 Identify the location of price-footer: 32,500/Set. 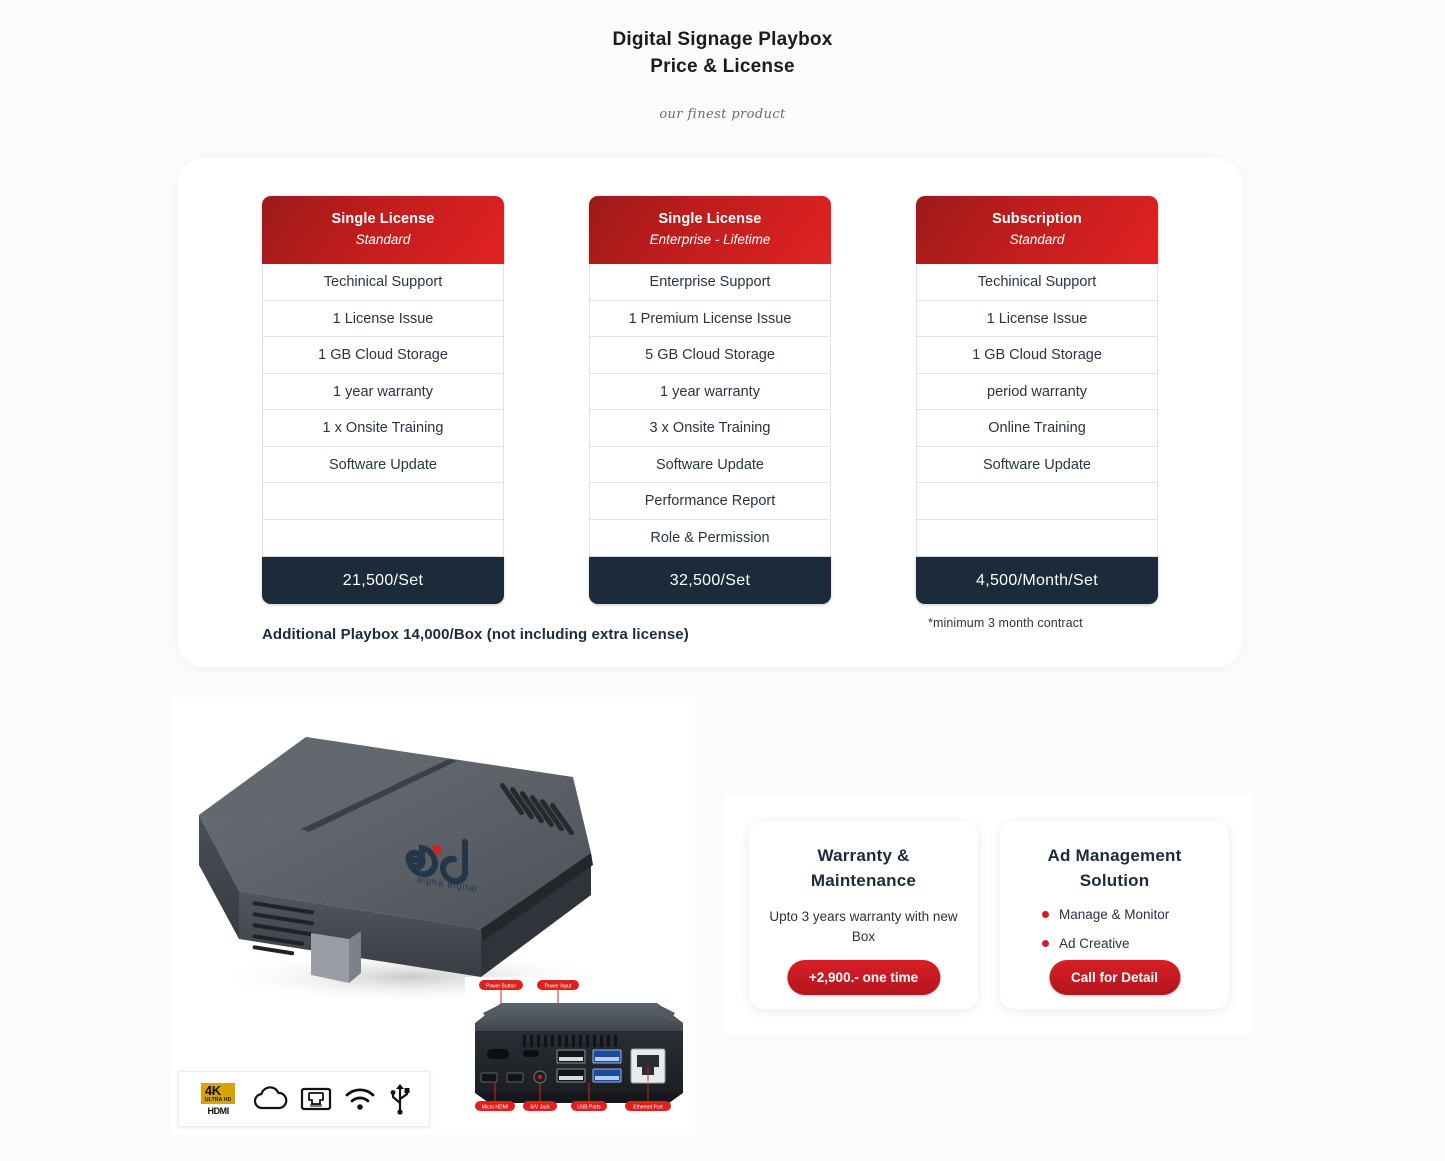
(710, 580).